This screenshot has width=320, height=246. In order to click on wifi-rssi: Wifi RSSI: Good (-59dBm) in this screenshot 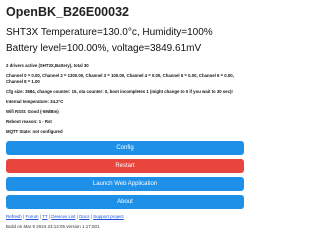, I will do `click(32, 111)`.